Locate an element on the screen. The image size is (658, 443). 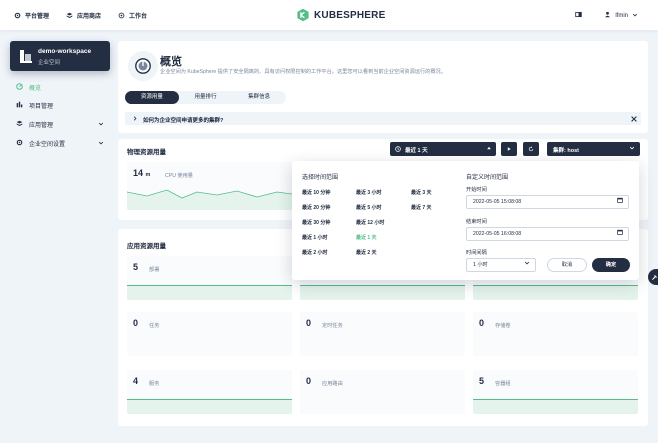
faq-question: 如何为企业空间申请更多的集群? is located at coordinates (183, 120).